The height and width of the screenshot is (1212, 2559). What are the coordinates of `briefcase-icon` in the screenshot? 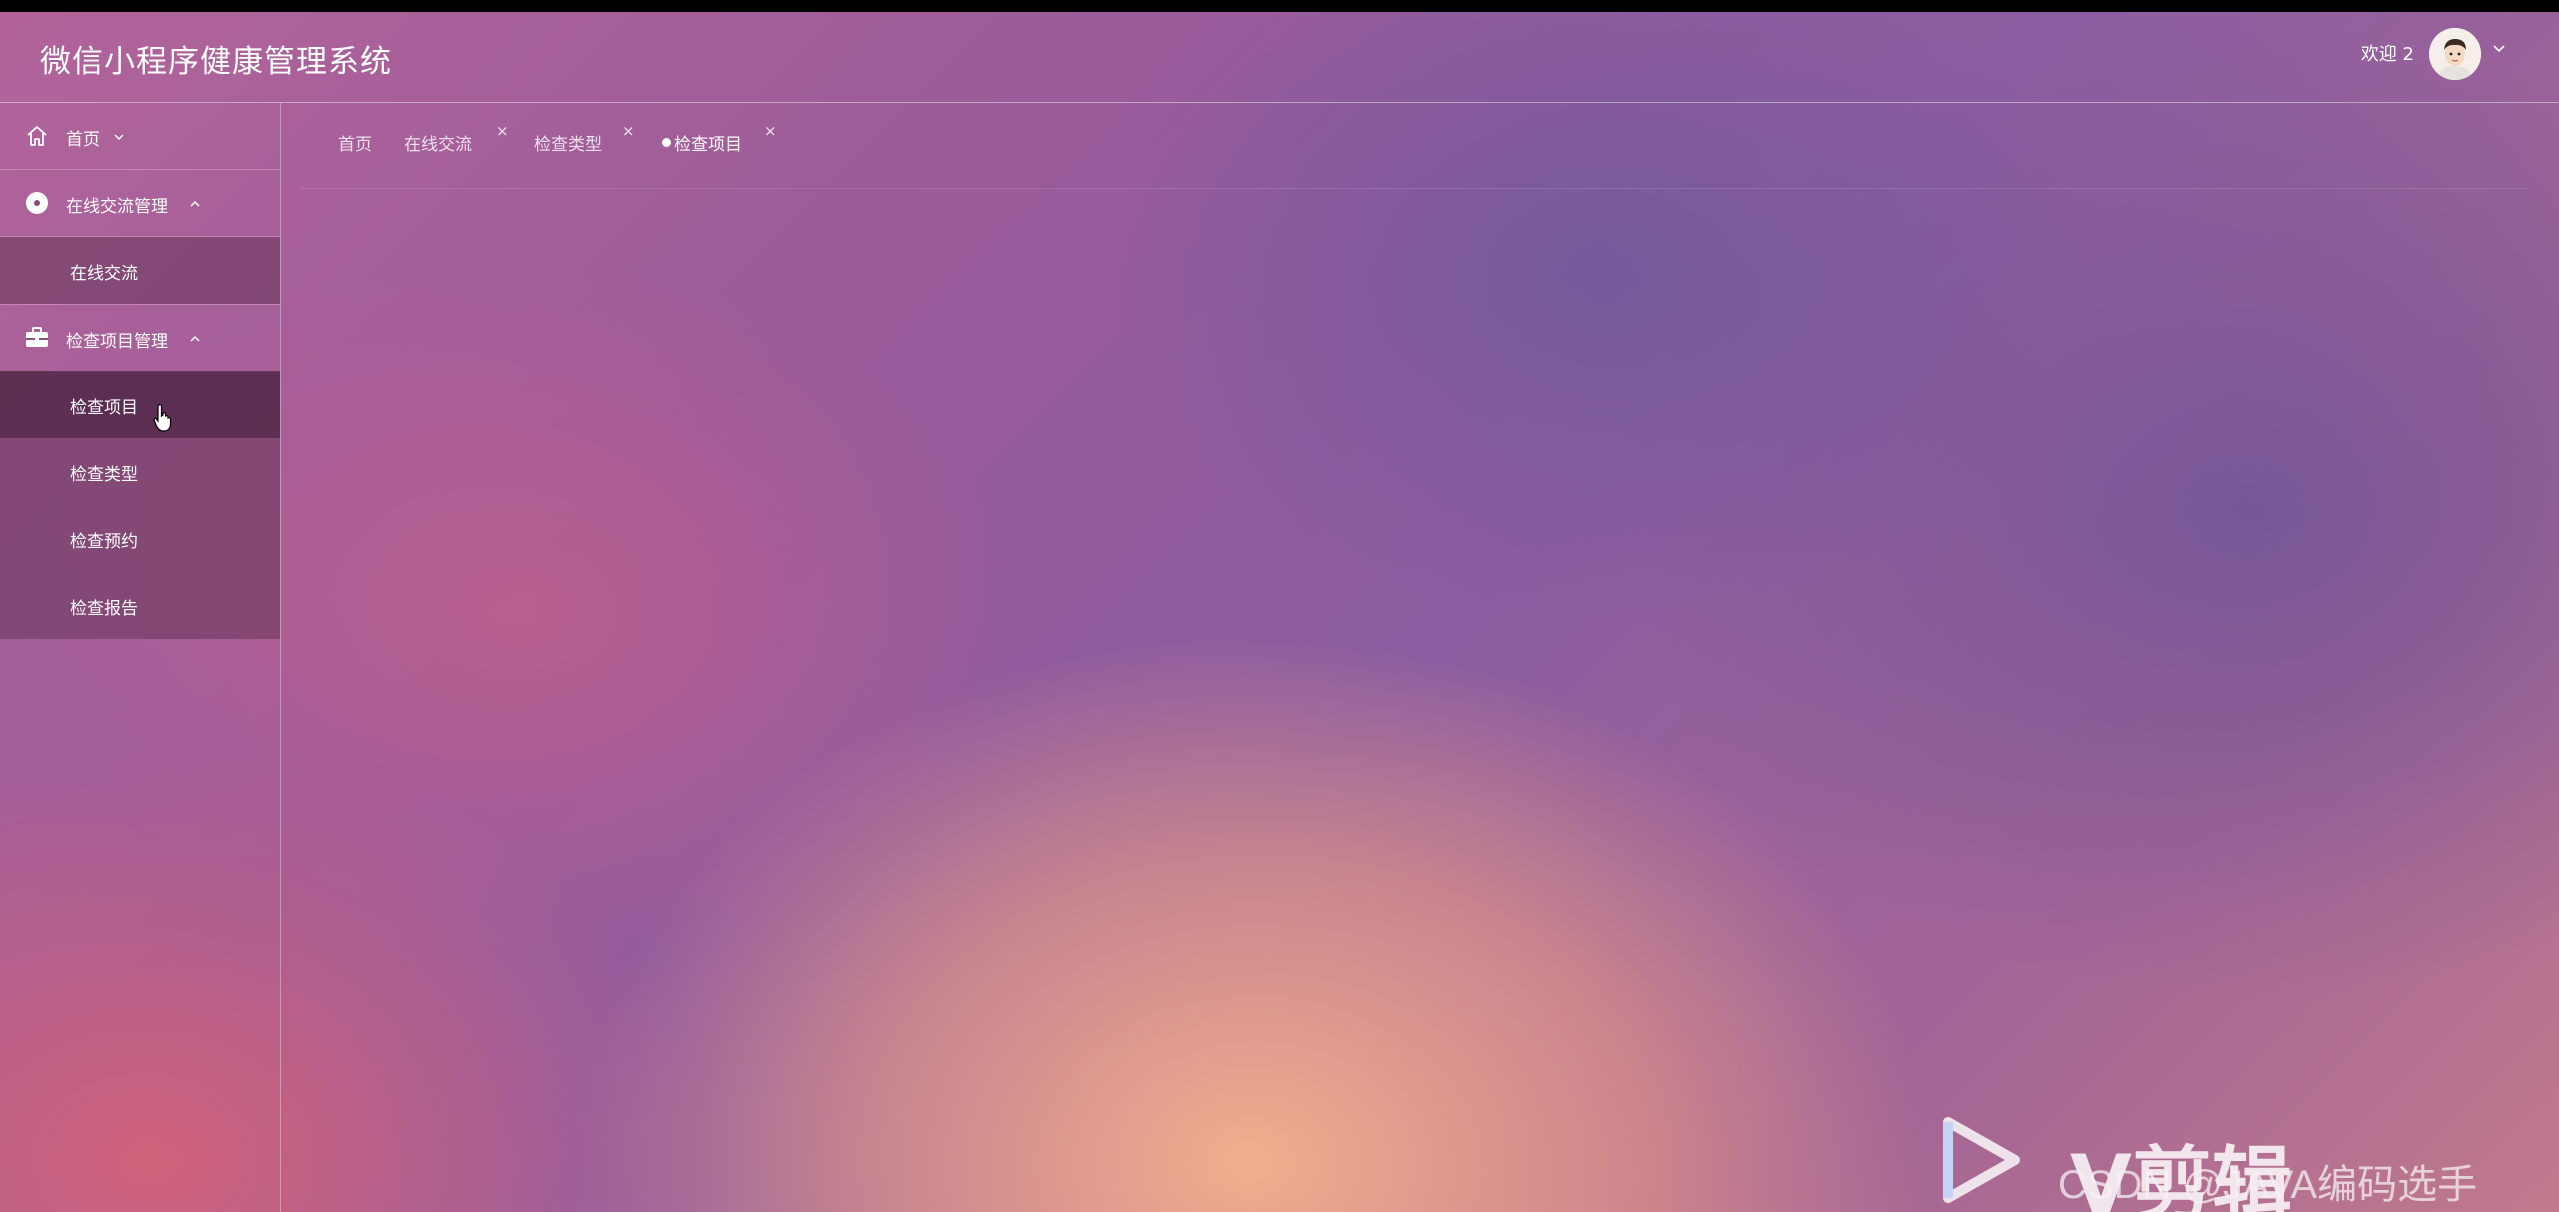 It's located at (37, 338).